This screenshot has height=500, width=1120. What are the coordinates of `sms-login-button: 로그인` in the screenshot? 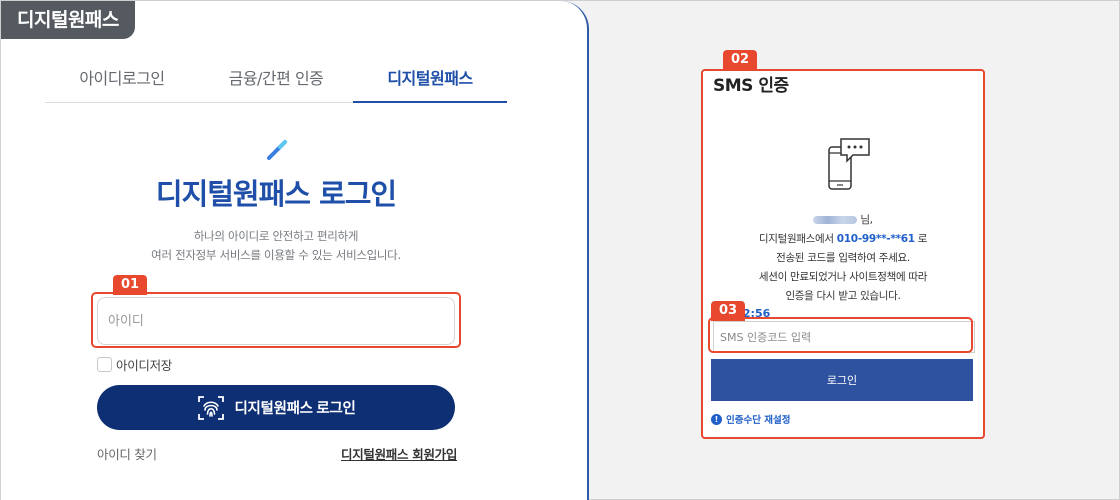 It's located at (842, 380).